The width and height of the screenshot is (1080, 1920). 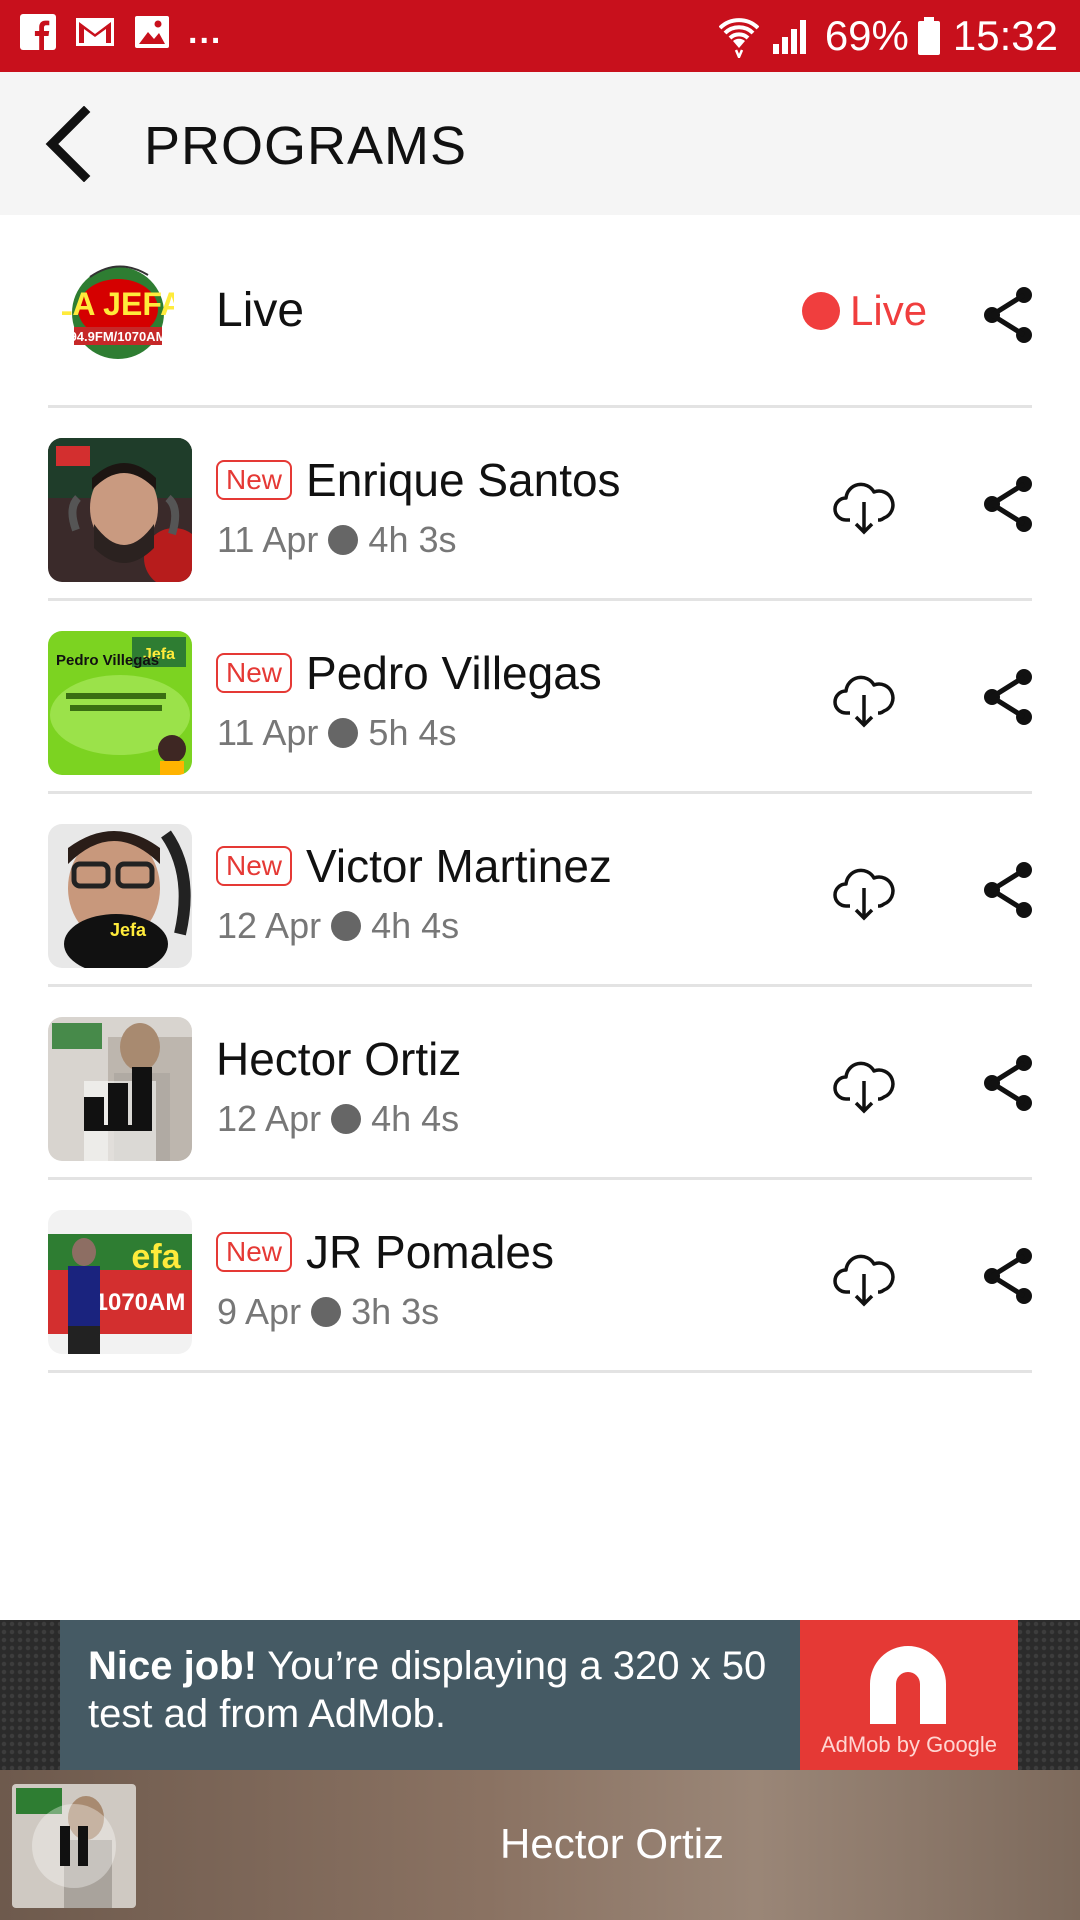 What do you see at coordinates (259, 1311) in the screenshot?
I see `program-date: 9 Apr` at bounding box center [259, 1311].